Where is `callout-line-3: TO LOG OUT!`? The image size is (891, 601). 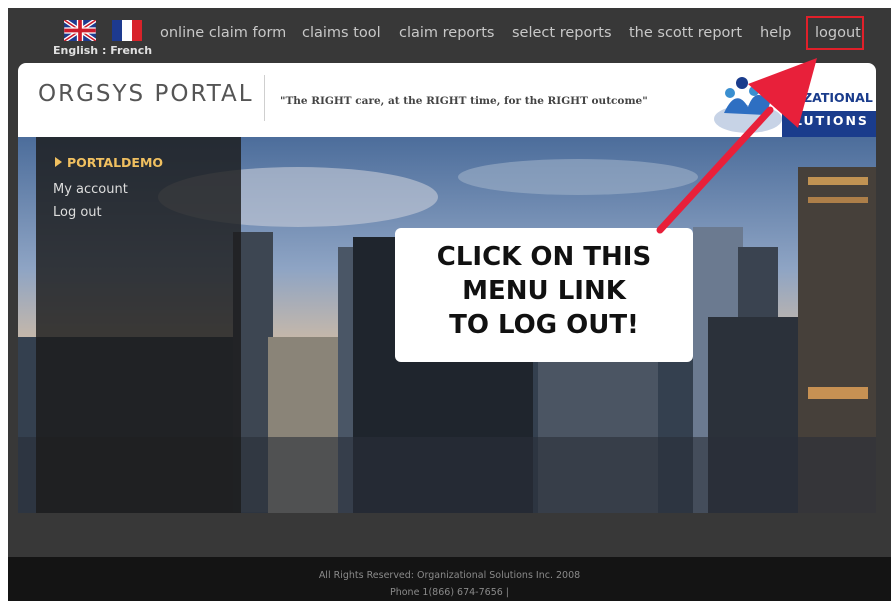 callout-line-3: TO LOG OUT! is located at coordinates (544, 325).